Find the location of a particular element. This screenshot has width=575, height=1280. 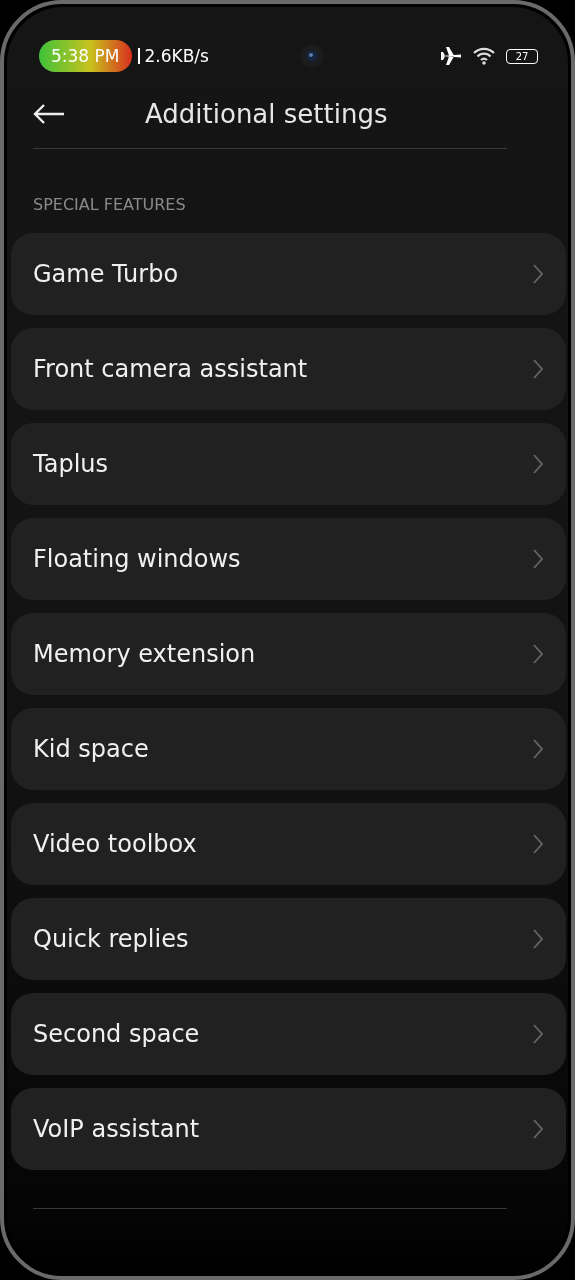

settings-item: Kid space is located at coordinates (288, 749).